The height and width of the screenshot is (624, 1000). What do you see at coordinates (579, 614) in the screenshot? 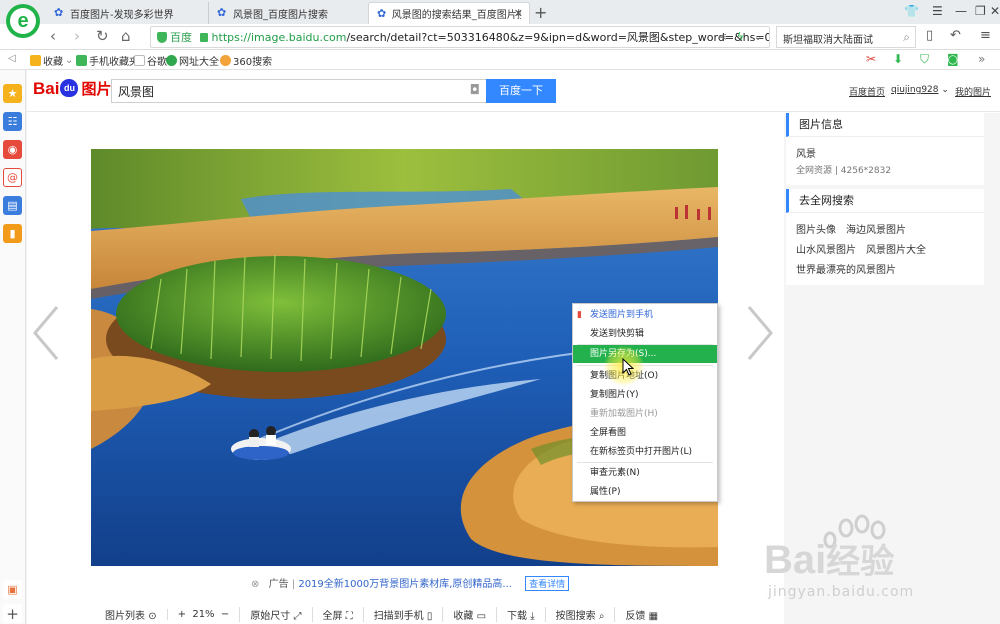
I see `search-by-image-button: 按图搜索 ⌕` at bounding box center [579, 614].